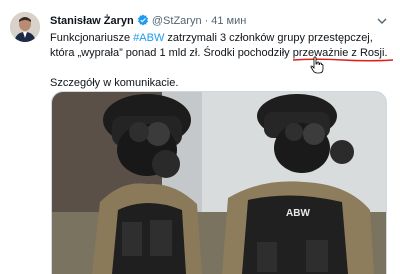  What do you see at coordinates (228, 21) in the screenshot?
I see `tweet-time: 41 мин` at bounding box center [228, 21].